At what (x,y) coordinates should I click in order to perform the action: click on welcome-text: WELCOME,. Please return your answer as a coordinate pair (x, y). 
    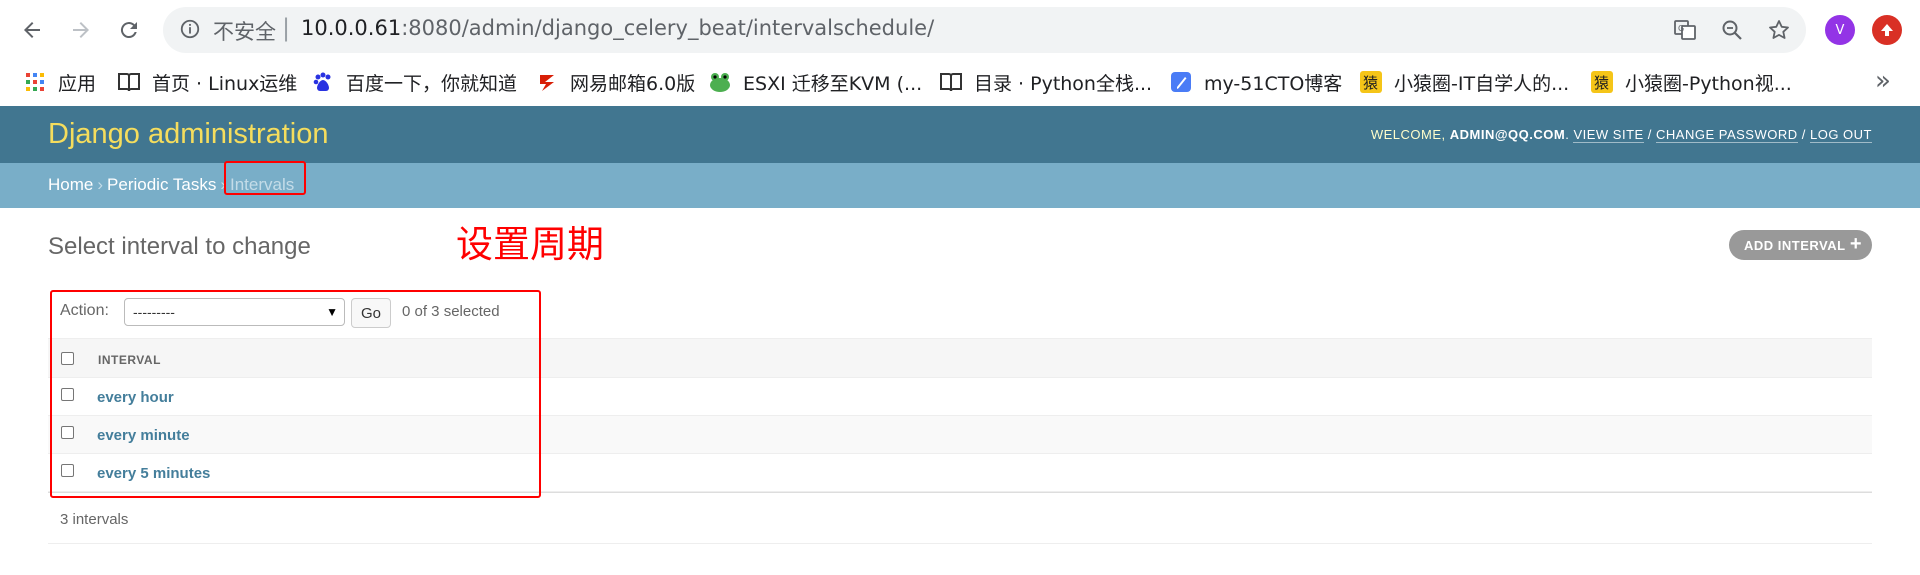
    Looking at the image, I should click on (1410, 134).